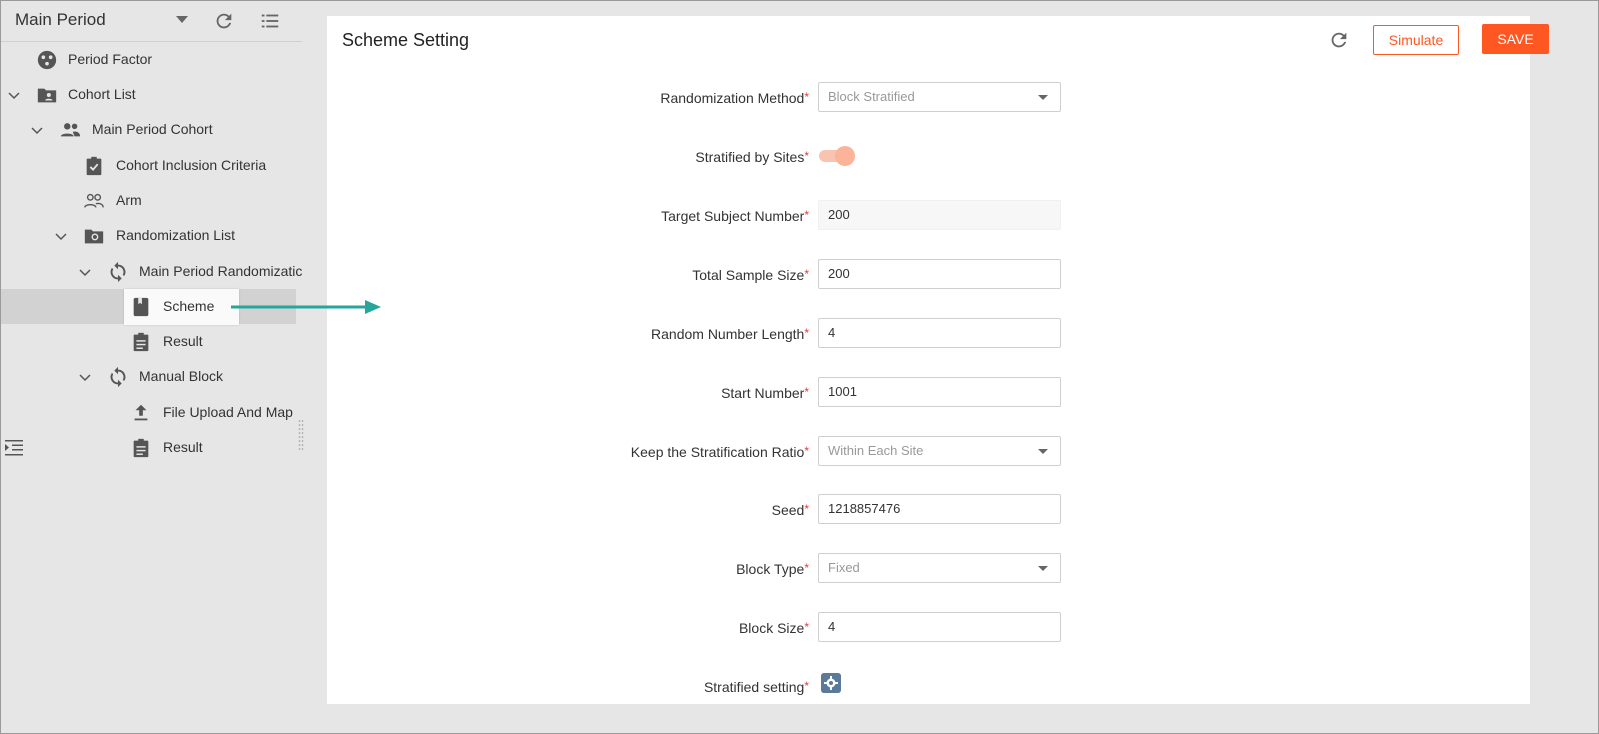 The width and height of the screenshot is (1599, 734). What do you see at coordinates (221, 271) in the screenshot?
I see `tree-item-label: Main Period Randomizatic` at bounding box center [221, 271].